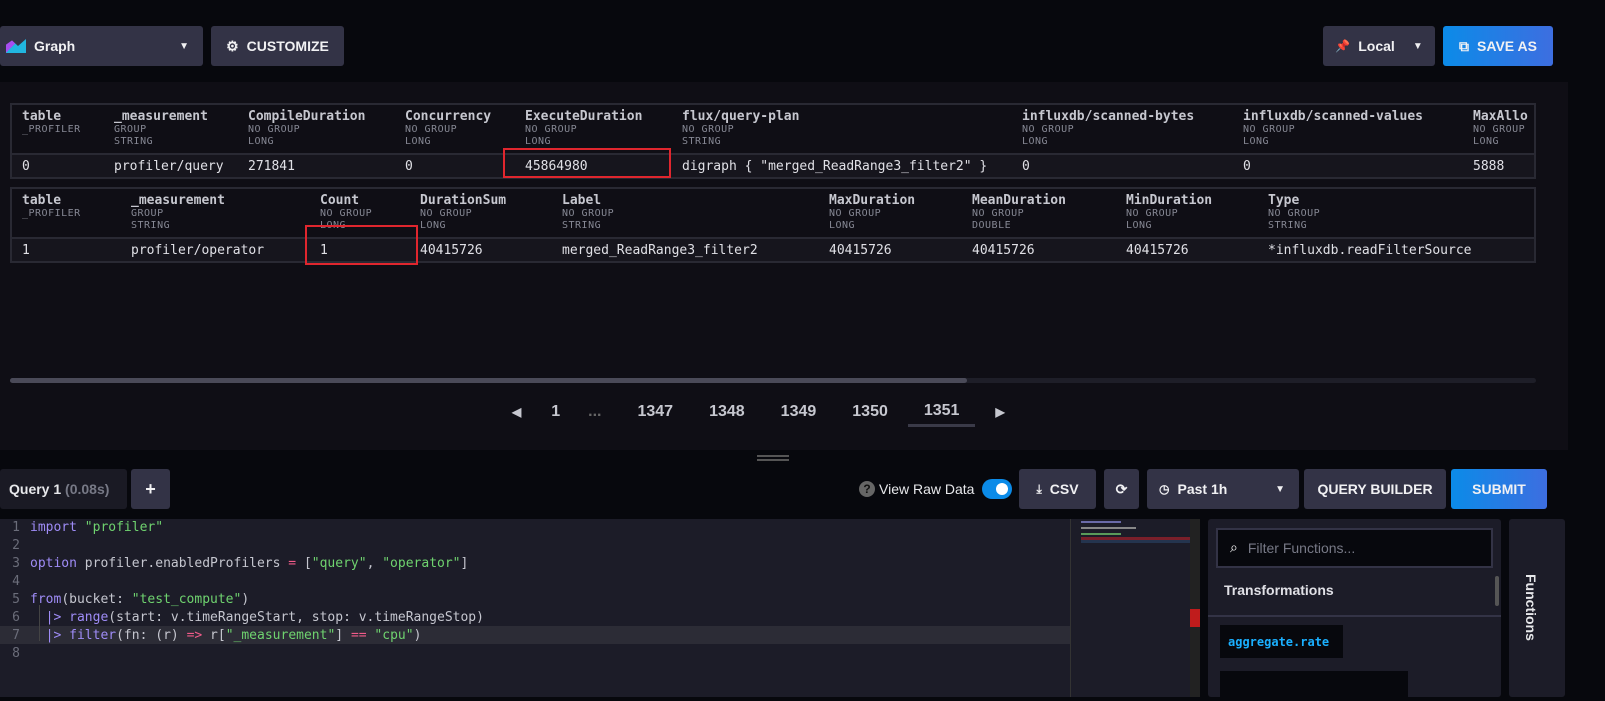 The height and width of the screenshot is (701, 1605). Describe the element at coordinates (941, 412) in the screenshot. I see `page-button: 1351` at that location.